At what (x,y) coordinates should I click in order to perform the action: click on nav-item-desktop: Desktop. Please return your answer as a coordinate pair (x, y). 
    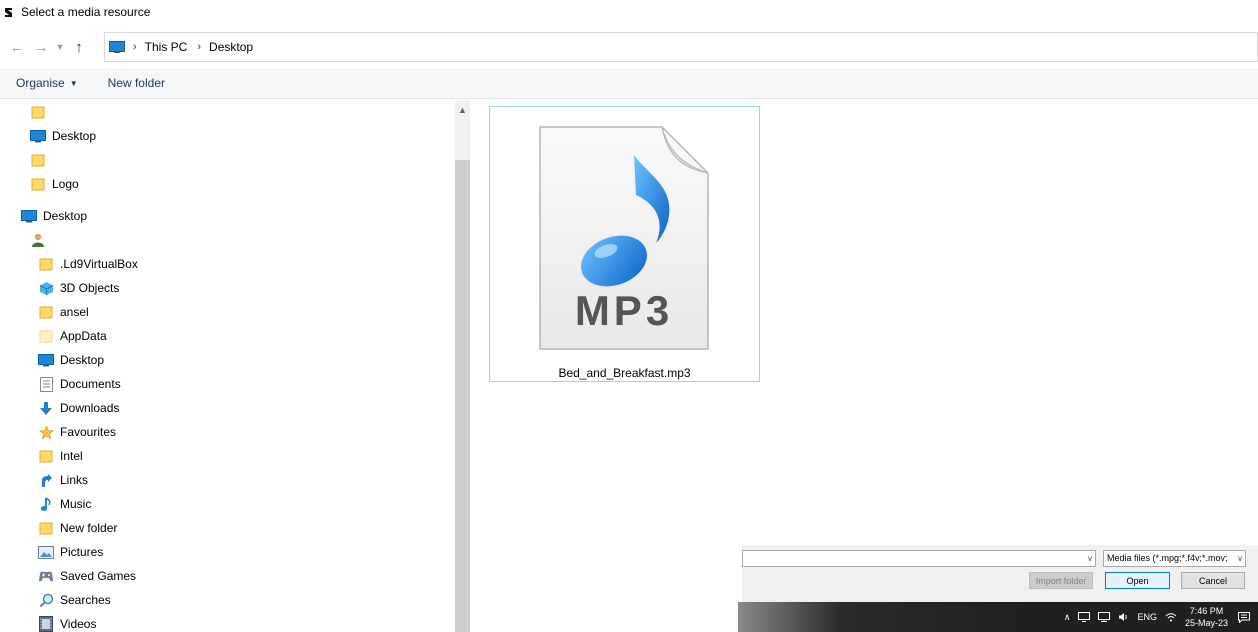
    Looking at the image, I should click on (63, 136).